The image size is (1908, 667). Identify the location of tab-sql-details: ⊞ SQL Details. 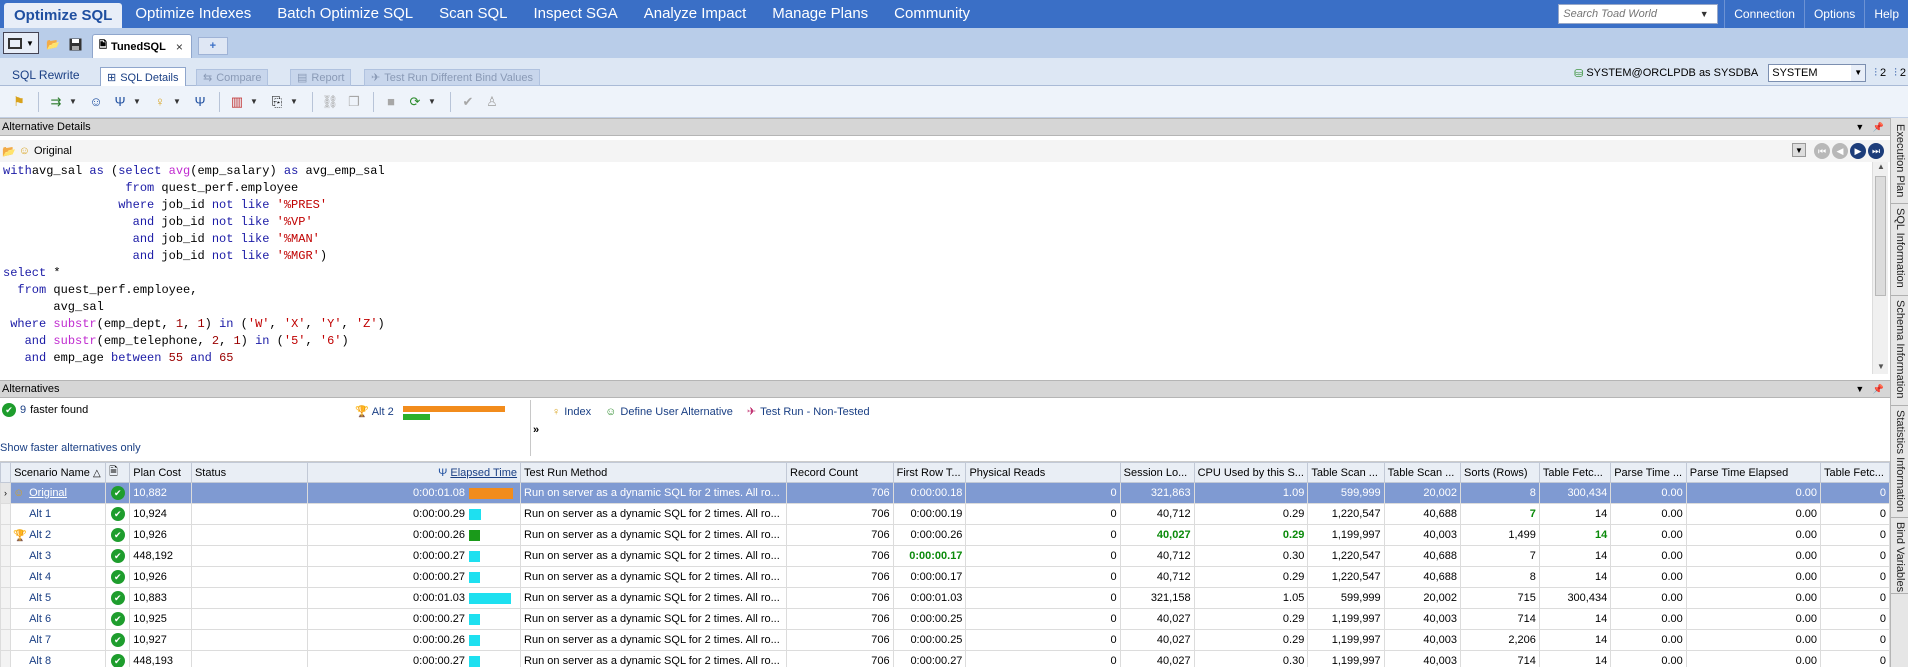
(143, 77).